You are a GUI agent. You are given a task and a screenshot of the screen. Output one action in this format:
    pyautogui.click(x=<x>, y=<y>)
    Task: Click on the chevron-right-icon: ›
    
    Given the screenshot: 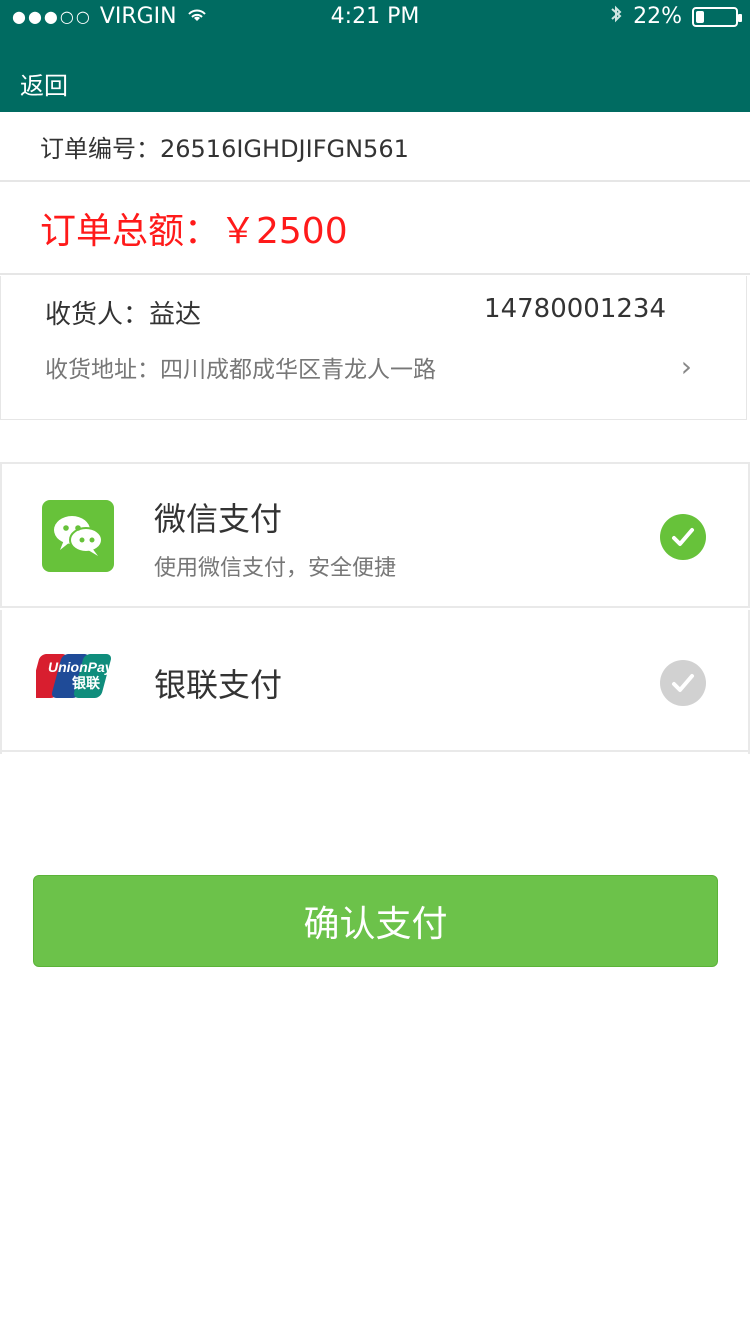 What is the action you would take?
    pyautogui.click(x=686, y=366)
    